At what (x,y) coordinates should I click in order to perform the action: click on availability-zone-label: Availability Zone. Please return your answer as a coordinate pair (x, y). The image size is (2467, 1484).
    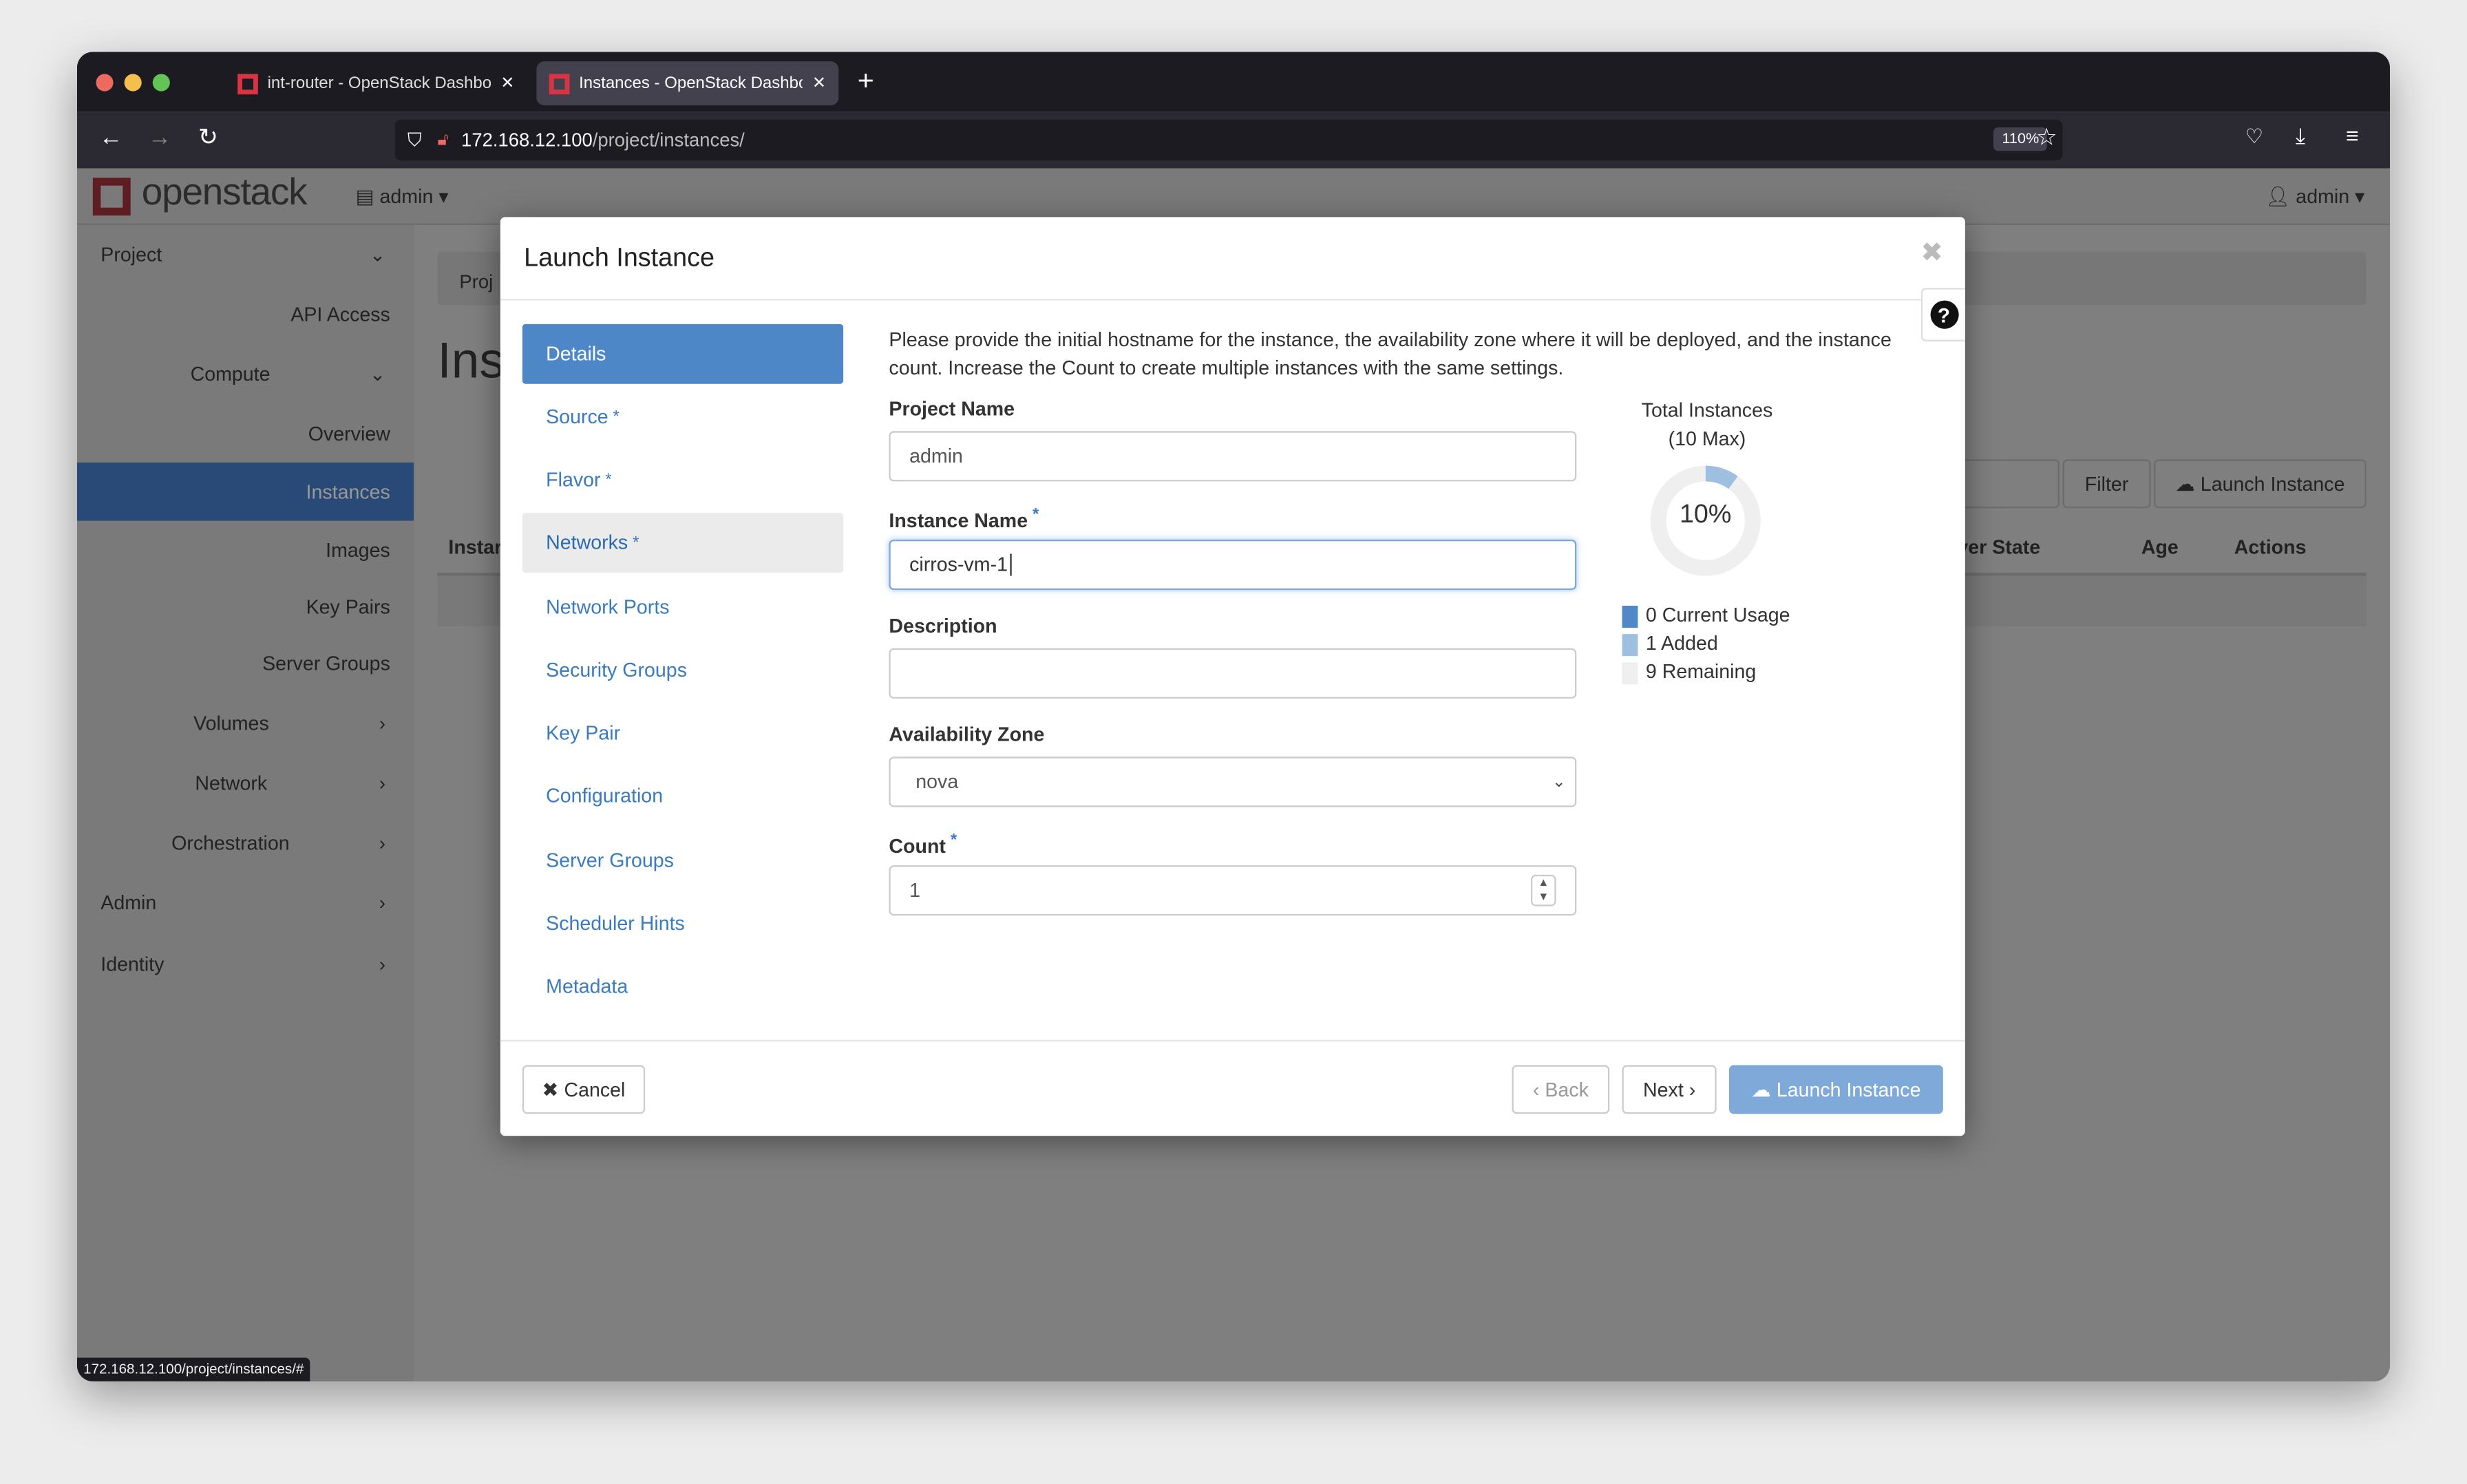
    Looking at the image, I should click on (967, 734).